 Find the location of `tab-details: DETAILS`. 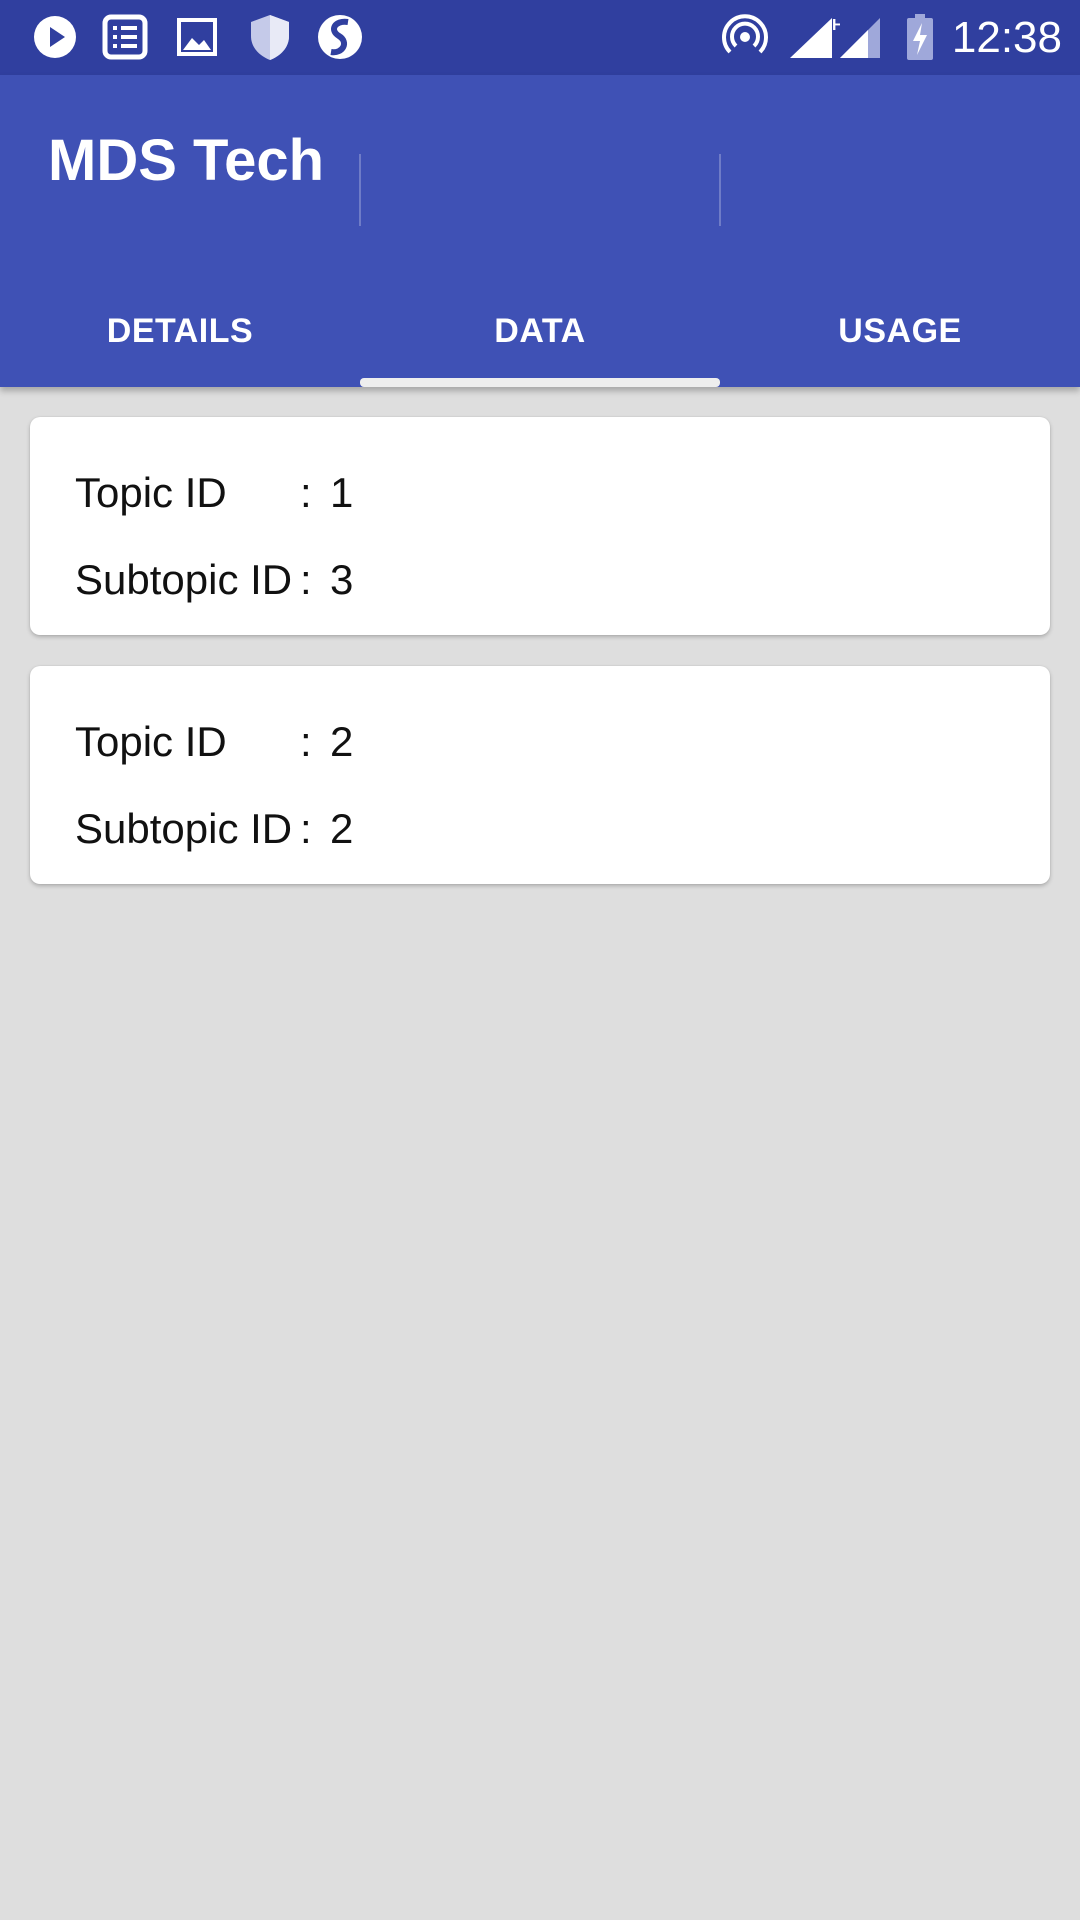

tab-details: DETAILS is located at coordinates (180, 331).